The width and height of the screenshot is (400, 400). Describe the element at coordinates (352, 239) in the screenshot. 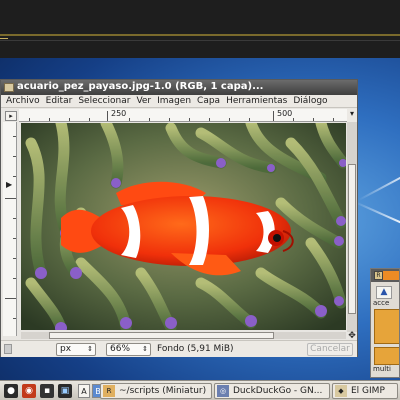

I see `vertical-scroll-thumb` at that location.